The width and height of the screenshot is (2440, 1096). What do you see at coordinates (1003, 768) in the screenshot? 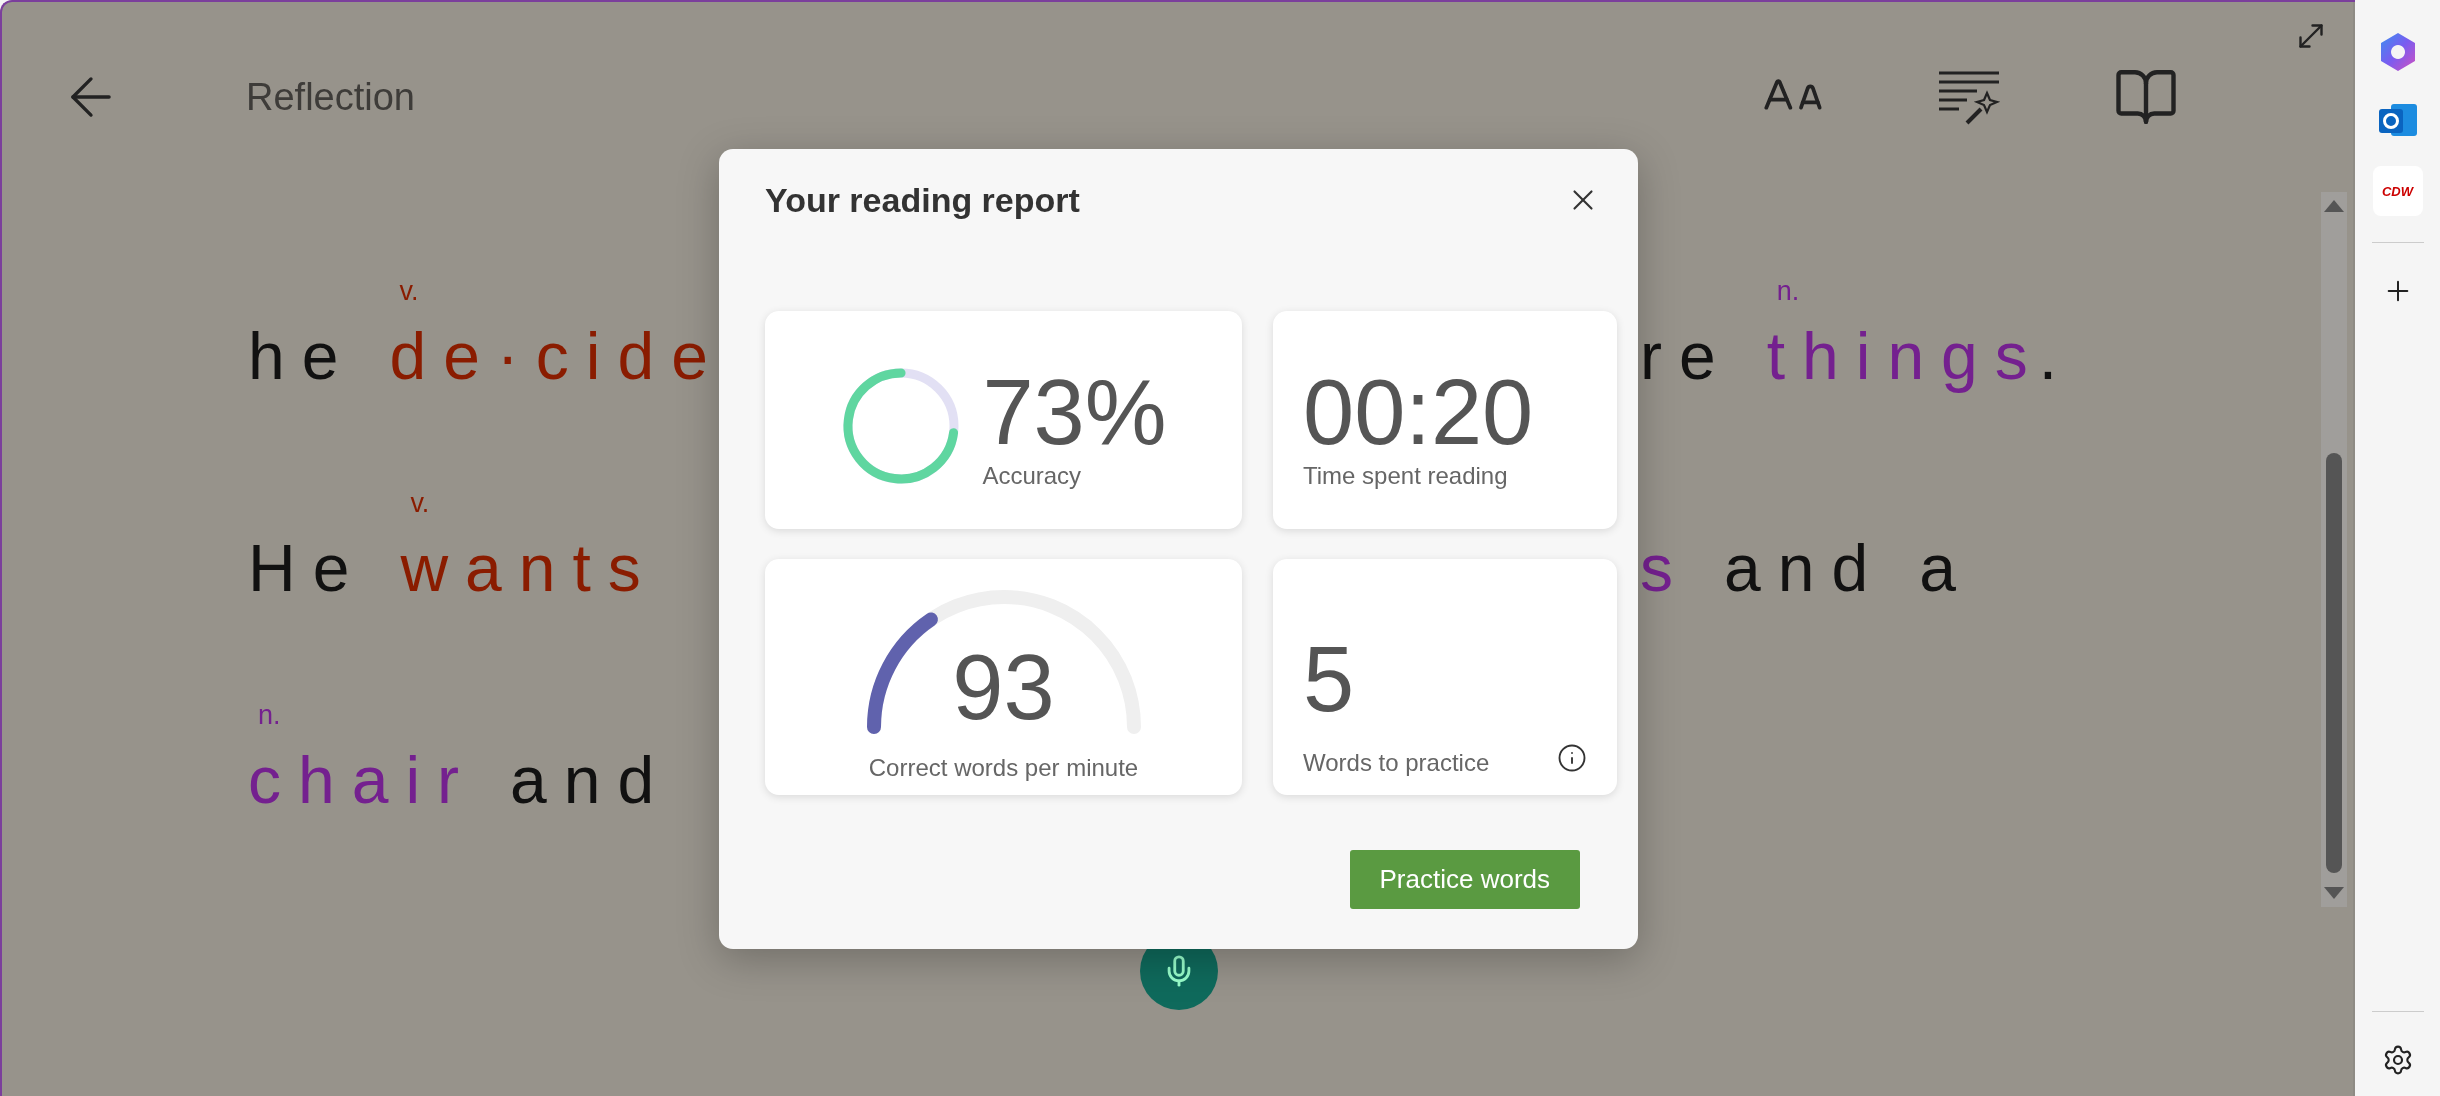
I see `stat-label: Correct words per minute` at bounding box center [1003, 768].